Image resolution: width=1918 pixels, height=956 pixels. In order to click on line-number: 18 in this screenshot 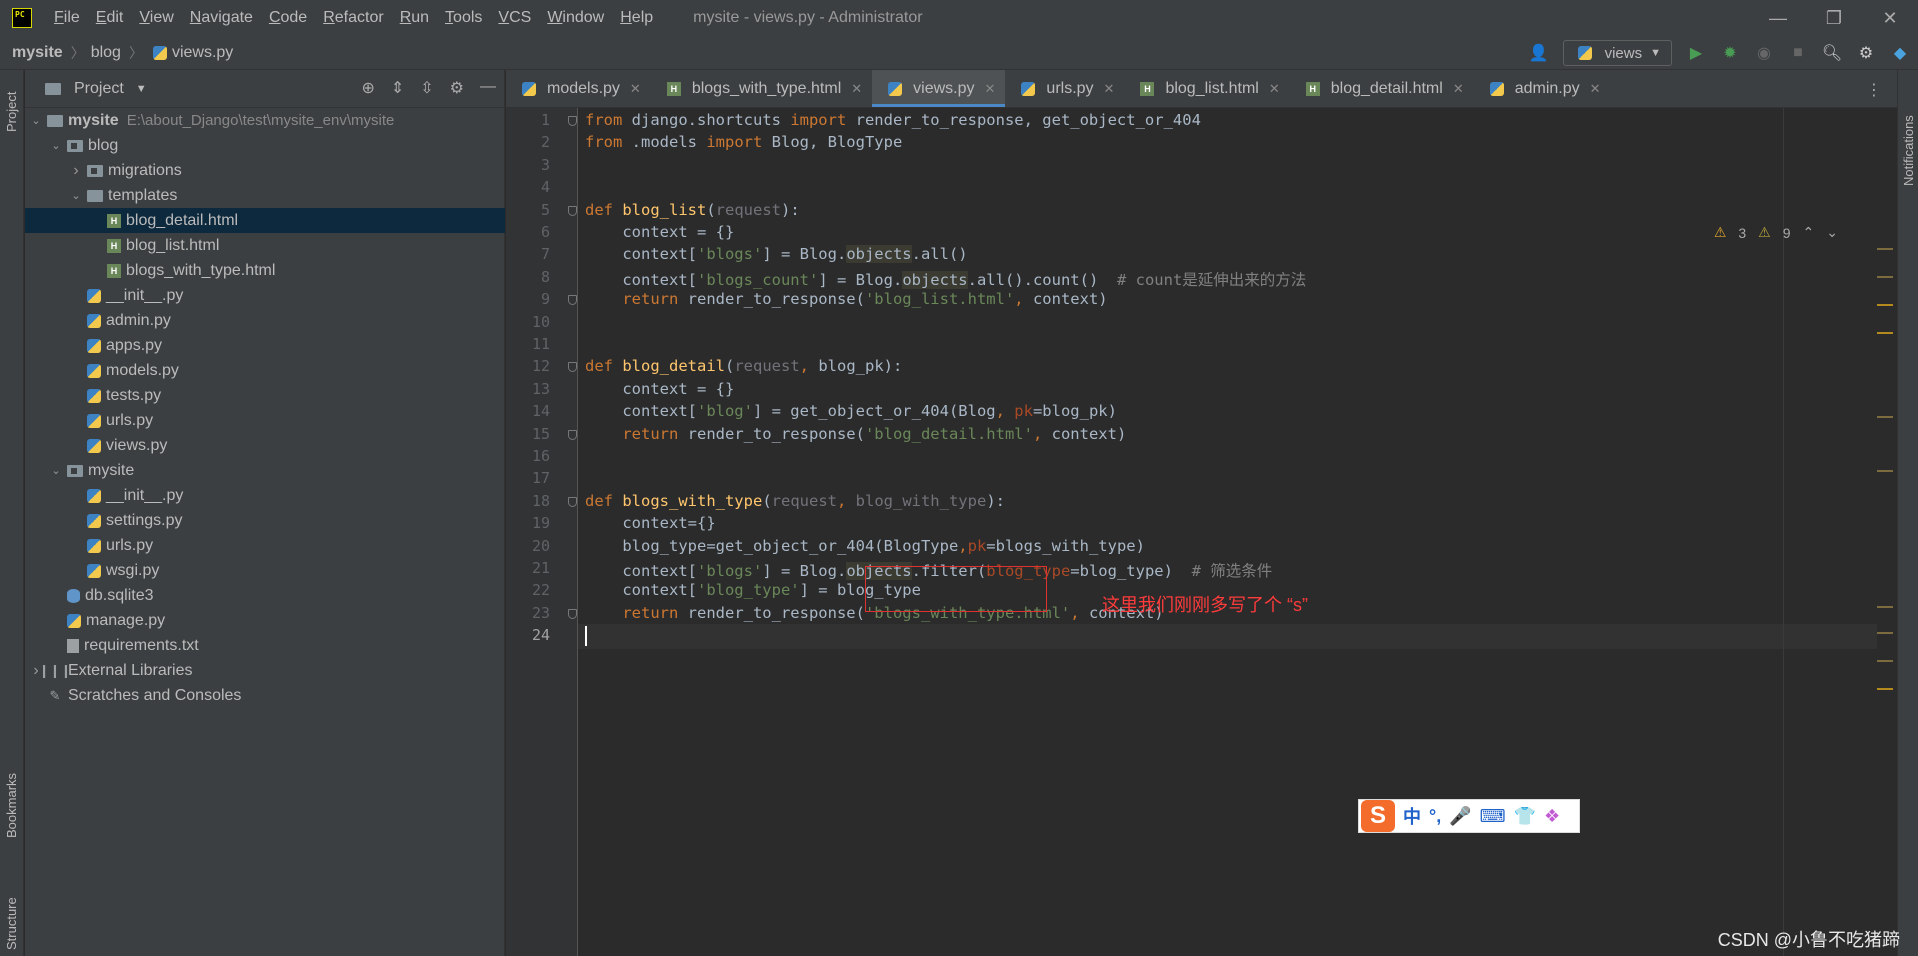, I will do `click(528, 501)`.